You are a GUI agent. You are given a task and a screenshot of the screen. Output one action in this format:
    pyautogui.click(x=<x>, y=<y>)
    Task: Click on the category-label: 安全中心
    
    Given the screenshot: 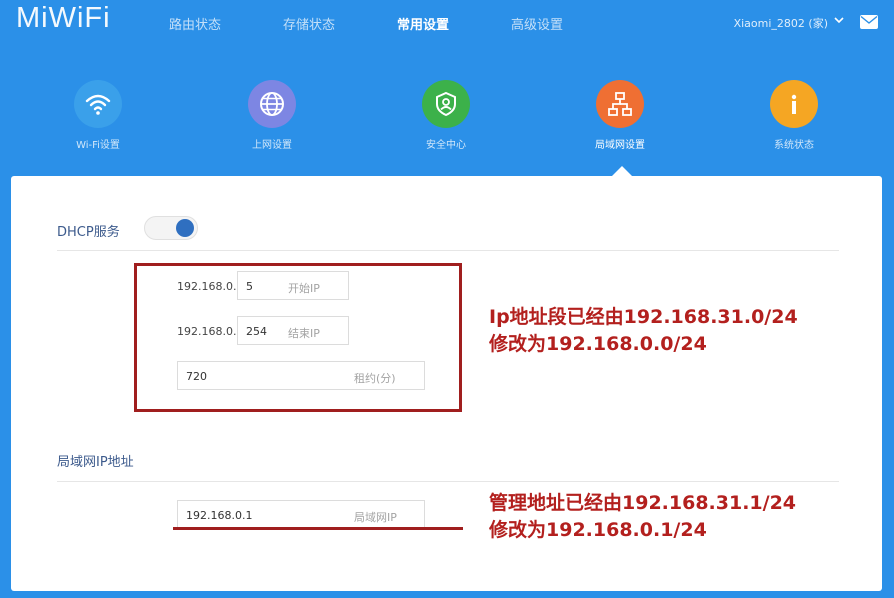 What is the action you would take?
    pyautogui.click(x=446, y=145)
    